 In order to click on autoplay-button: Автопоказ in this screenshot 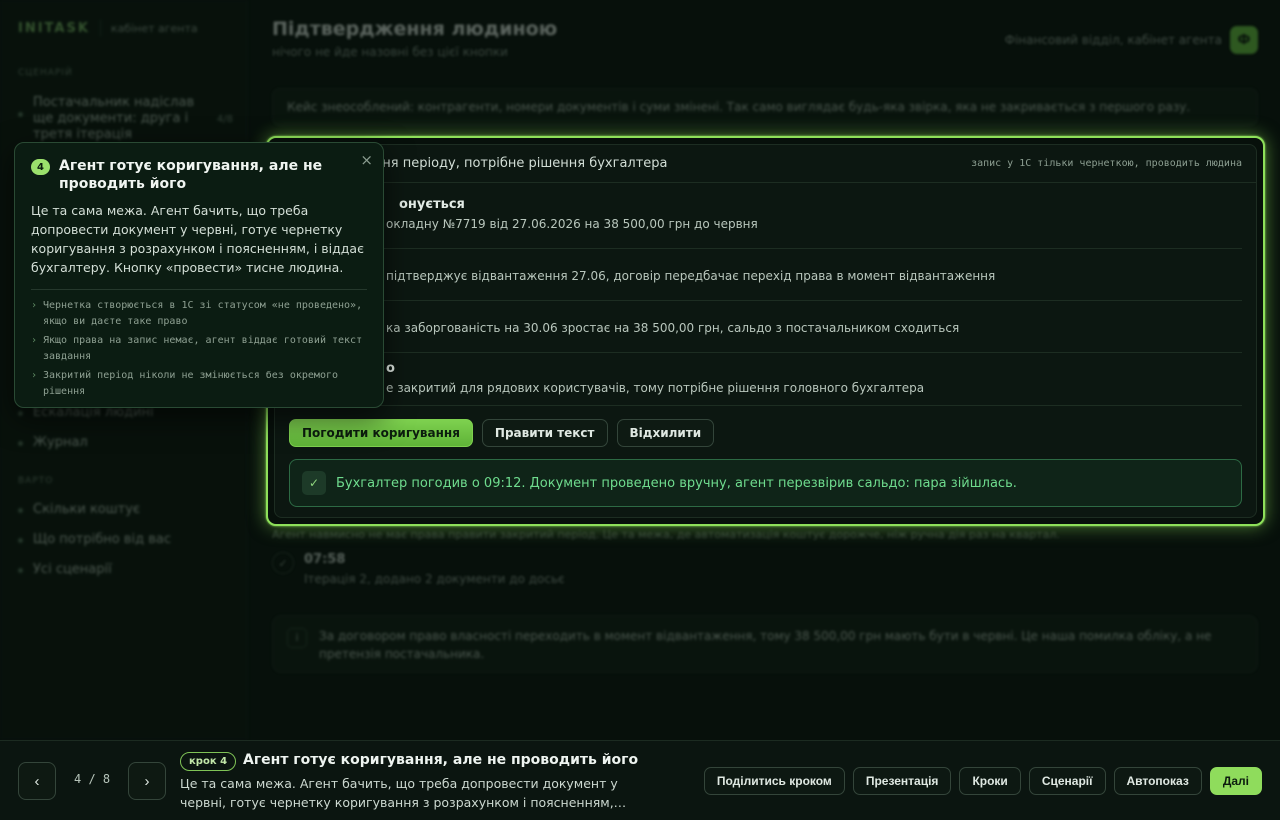, I will do `click(1157, 781)`.